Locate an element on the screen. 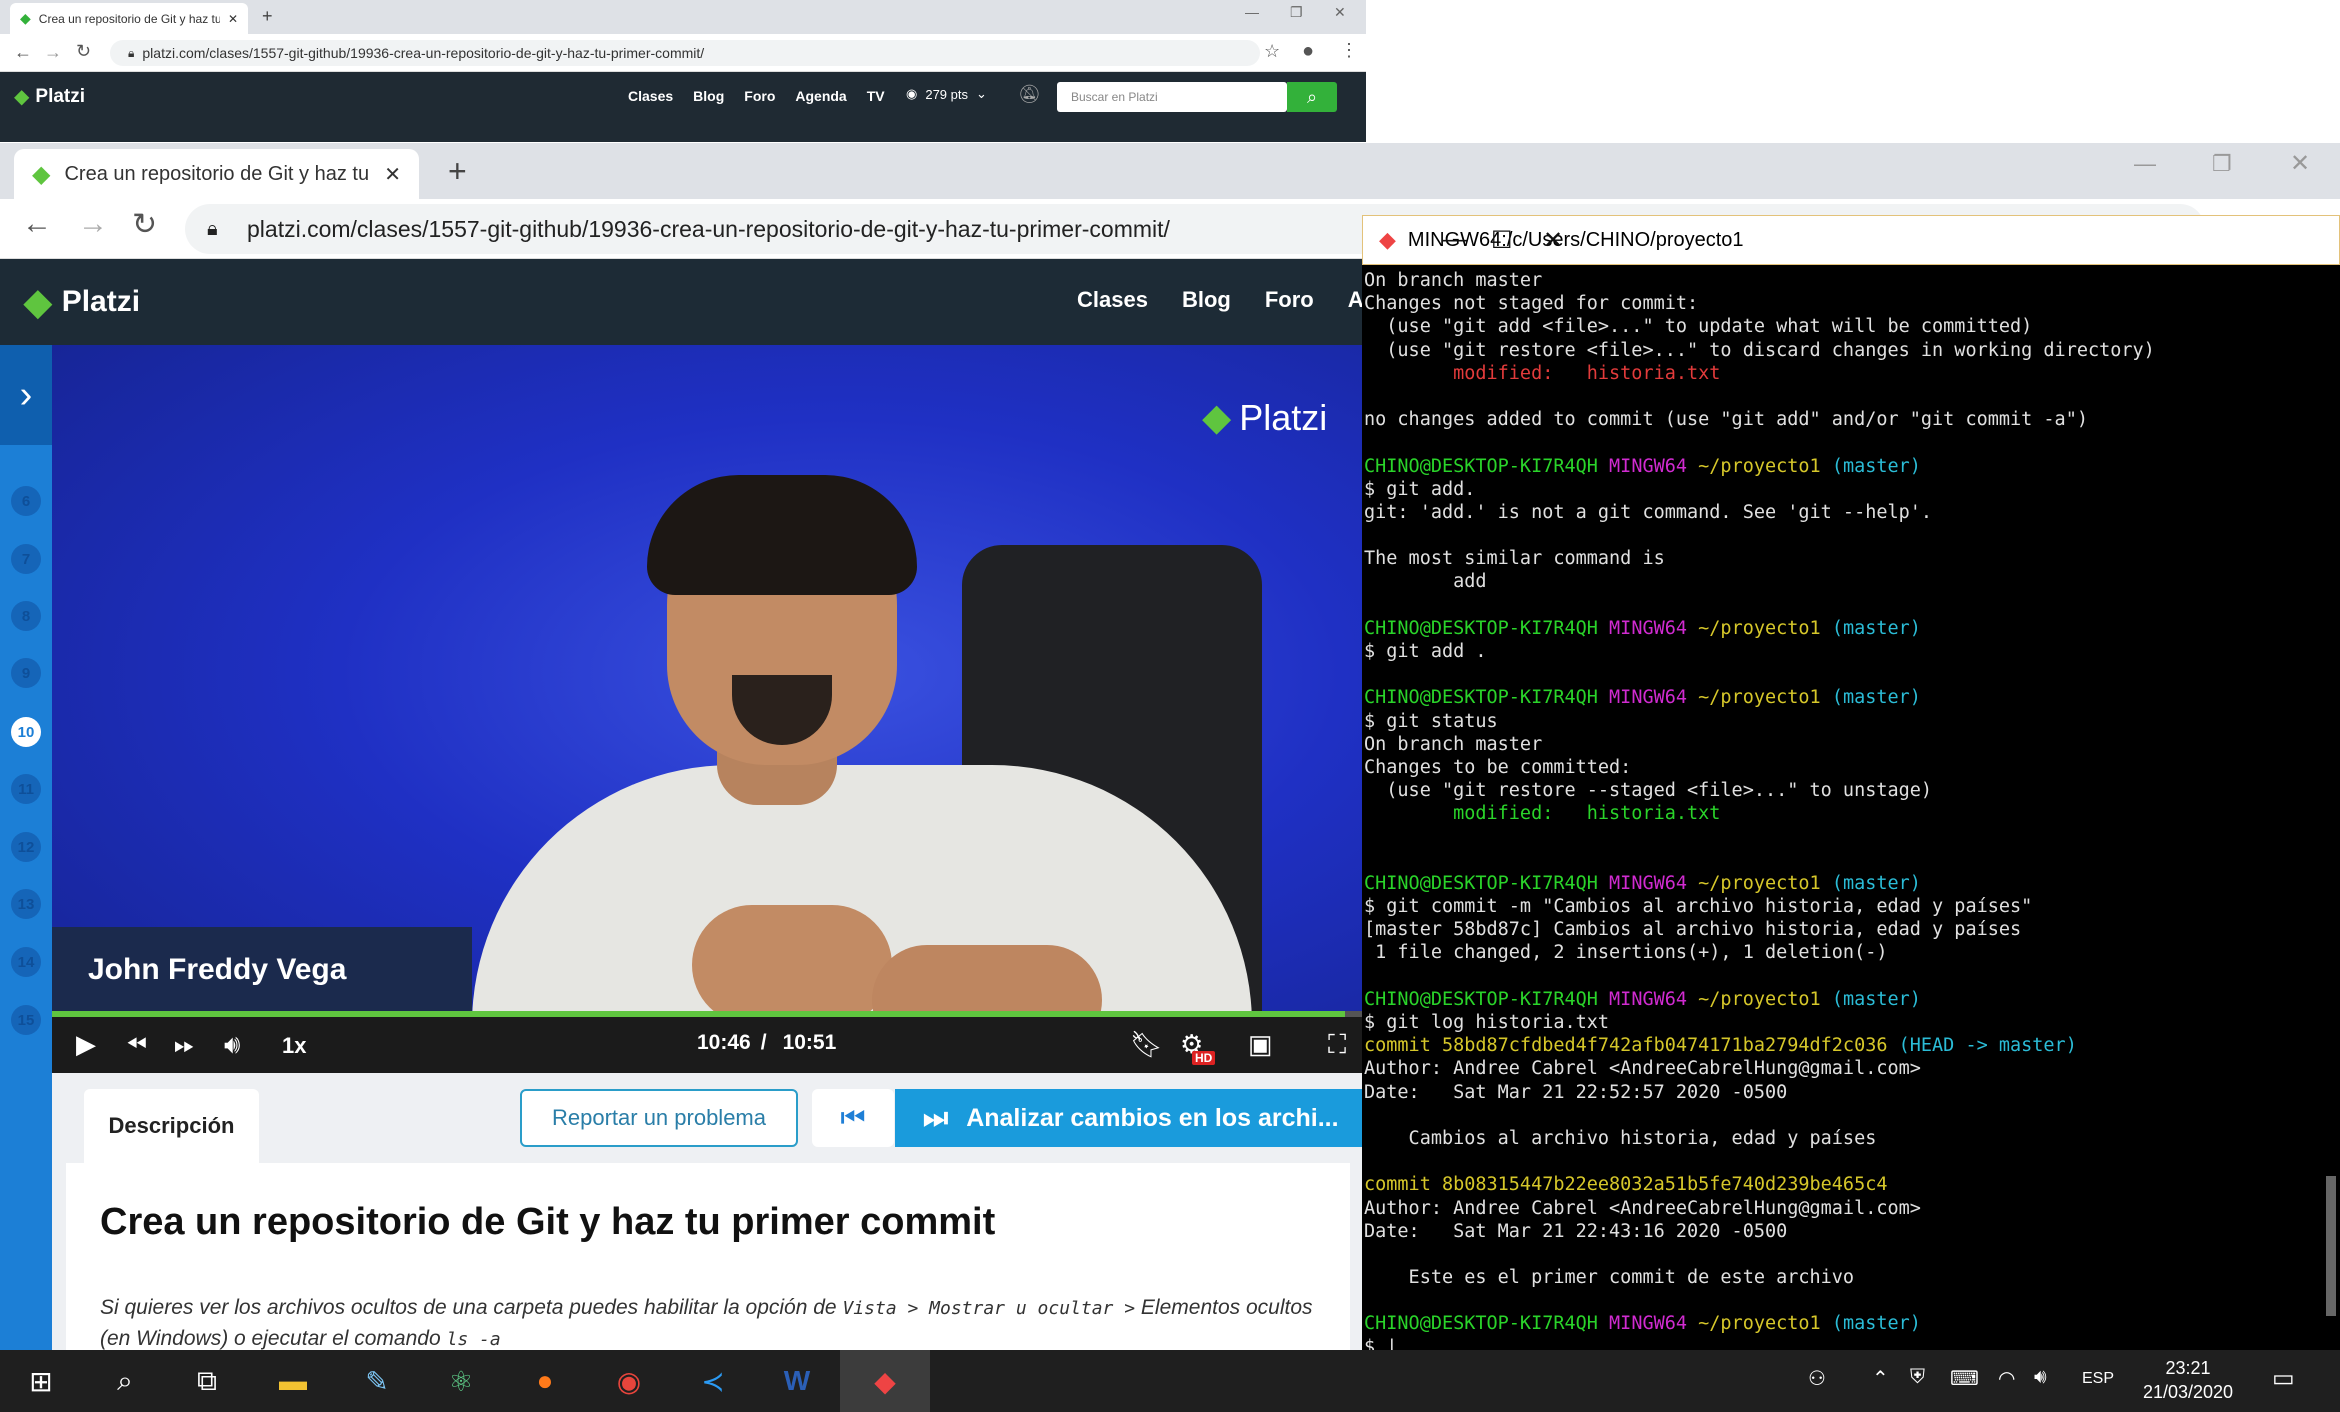 The image size is (2340, 1412). sidebar-step: 8 is located at coordinates (26, 616).